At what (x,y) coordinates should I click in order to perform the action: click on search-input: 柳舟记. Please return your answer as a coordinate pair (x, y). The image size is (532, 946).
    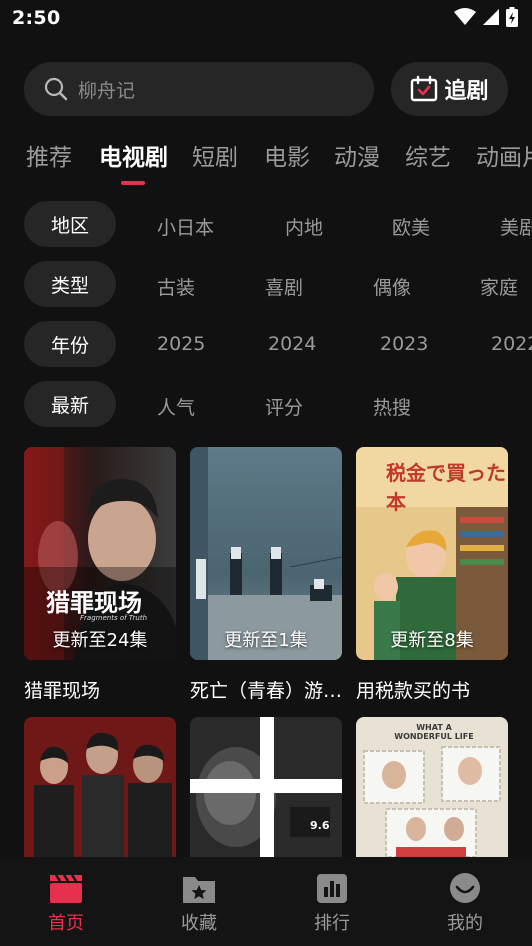
    Looking at the image, I should click on (199, 89).